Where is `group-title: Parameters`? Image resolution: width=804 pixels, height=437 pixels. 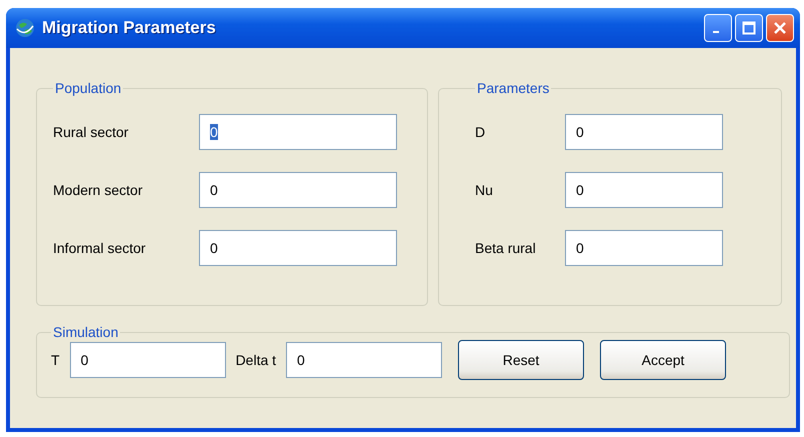 group-title: Parameters is located at coordinates (513, 88).